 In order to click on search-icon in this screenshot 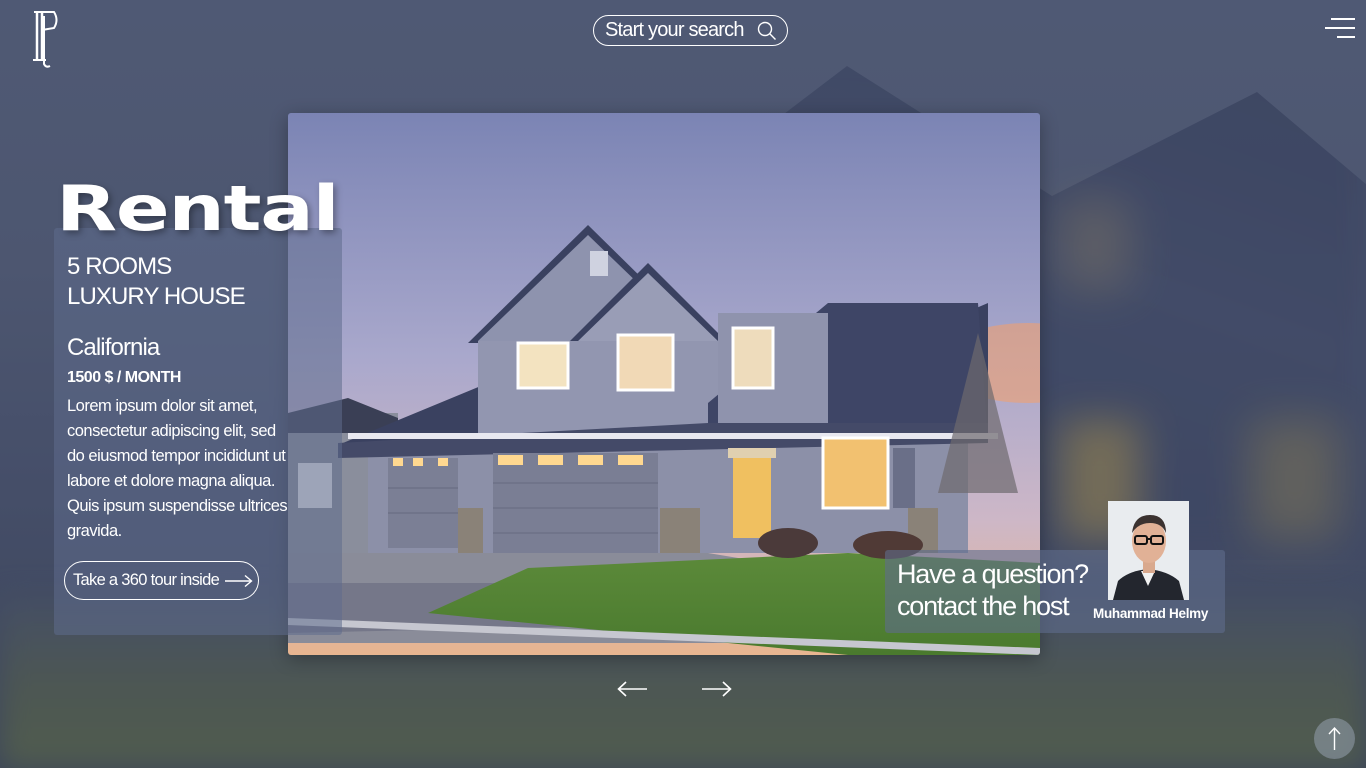, I will do `click(767, 31)`.